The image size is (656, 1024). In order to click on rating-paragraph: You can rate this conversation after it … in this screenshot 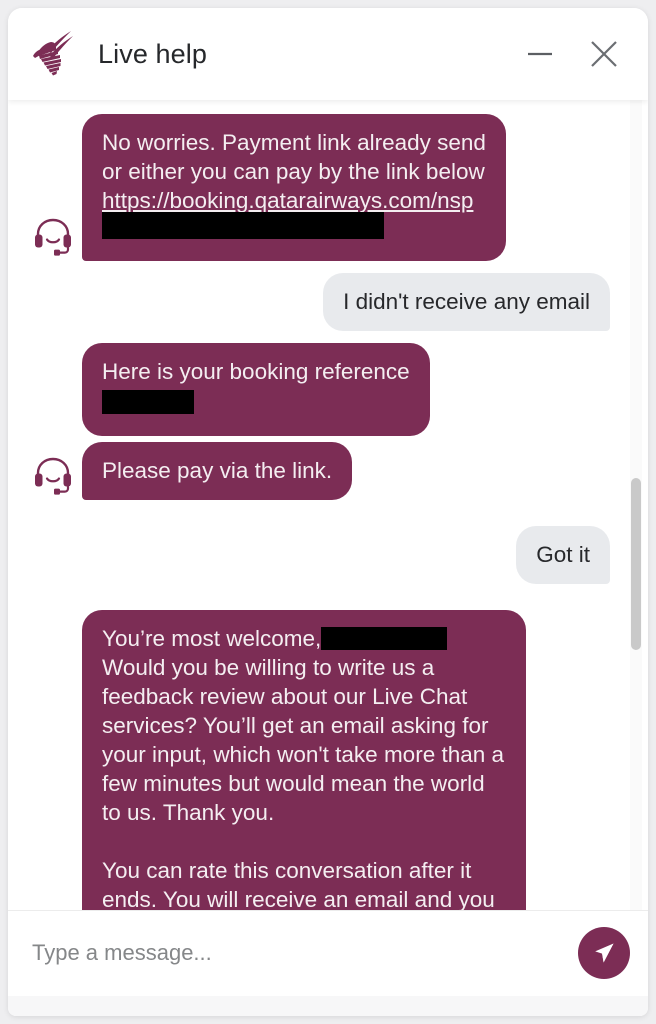, I will do `click(298, 884)`.